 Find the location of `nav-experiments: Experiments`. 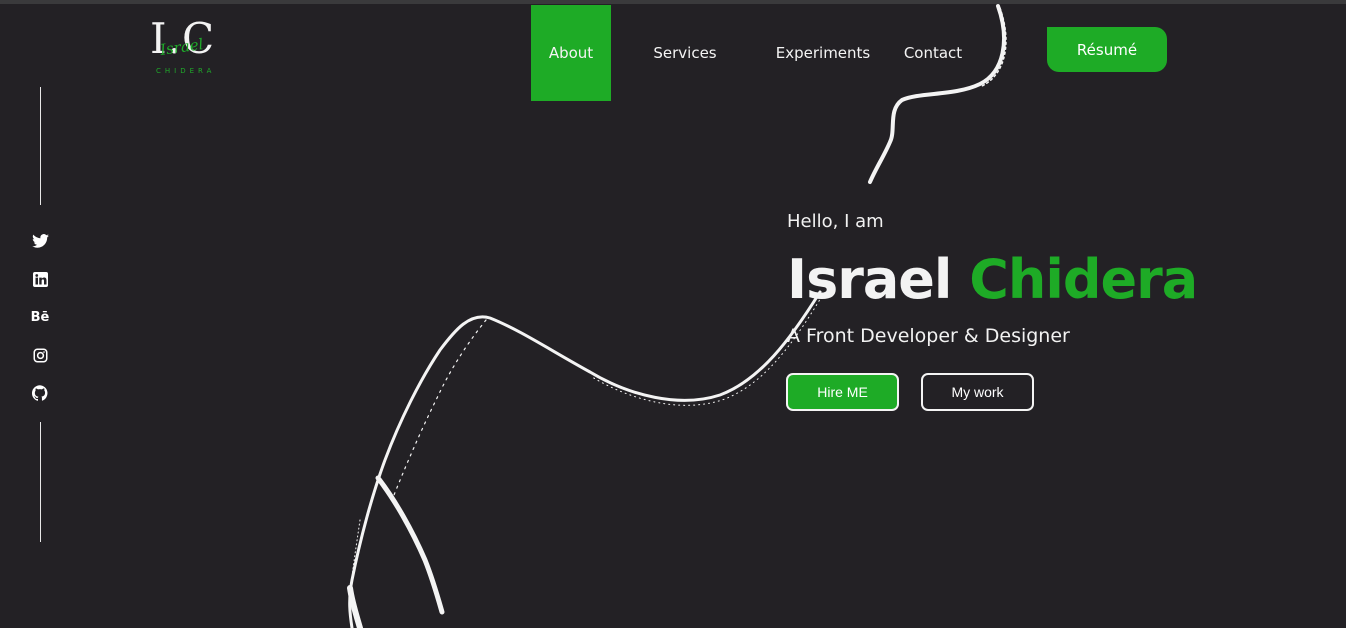

nav-experiments: Experiments is located at coordinates (823, 53).